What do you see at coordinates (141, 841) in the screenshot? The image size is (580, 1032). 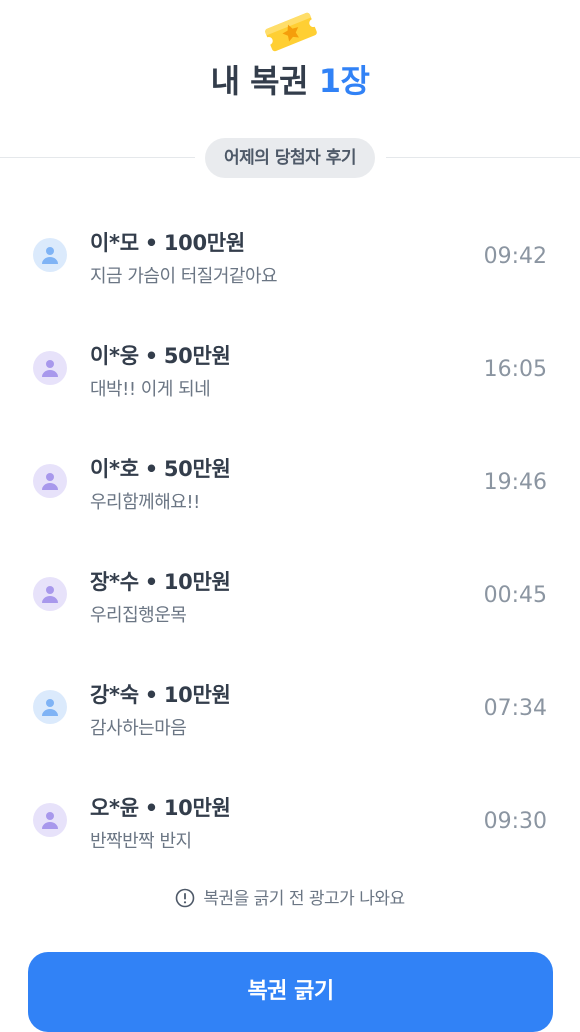 I see `winner-comment: 반짝반짝 반지` at bounding box center [141, 841].